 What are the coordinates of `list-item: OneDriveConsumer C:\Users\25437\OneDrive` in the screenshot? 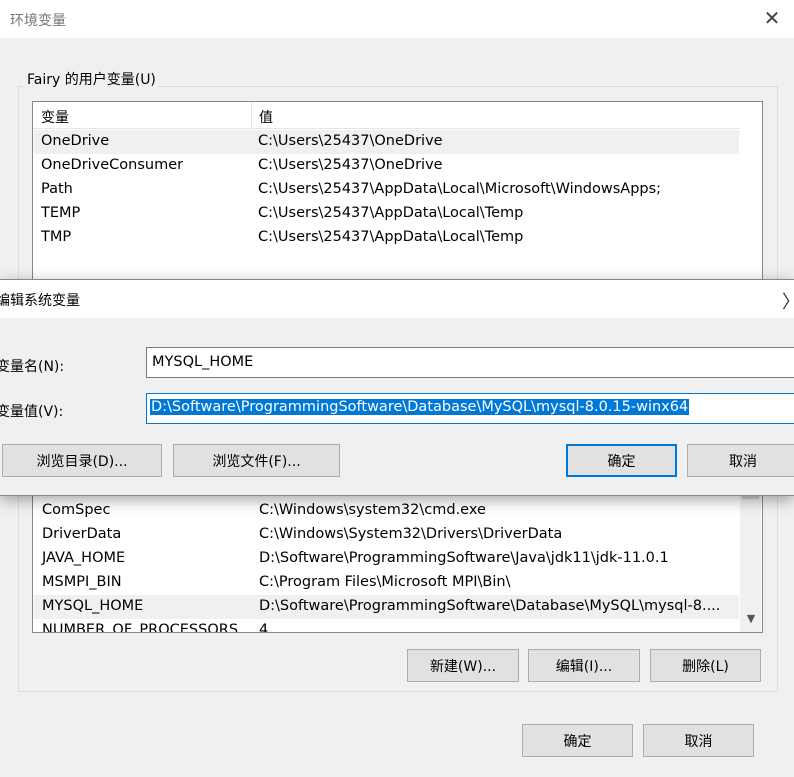 It's located at (386, 166).